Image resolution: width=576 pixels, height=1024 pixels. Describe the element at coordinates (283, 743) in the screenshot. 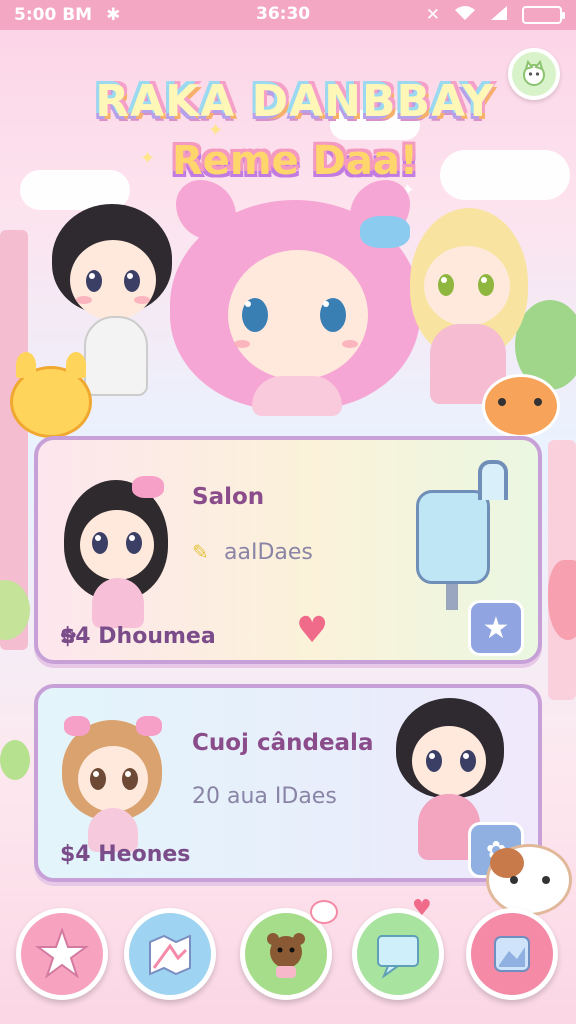

I see `card-title: Cuoj cândeala` at that location.